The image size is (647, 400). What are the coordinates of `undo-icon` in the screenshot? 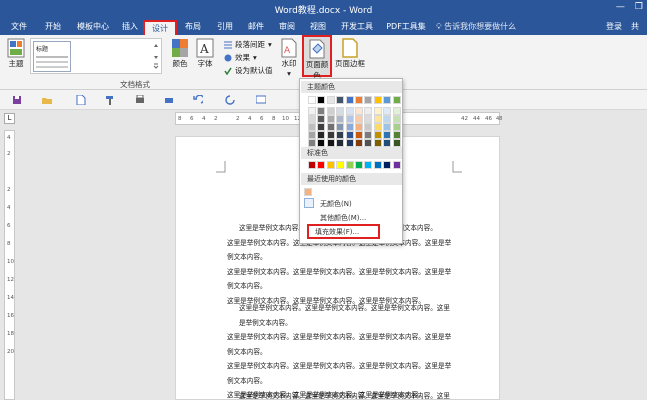 It's located at (198, 100).